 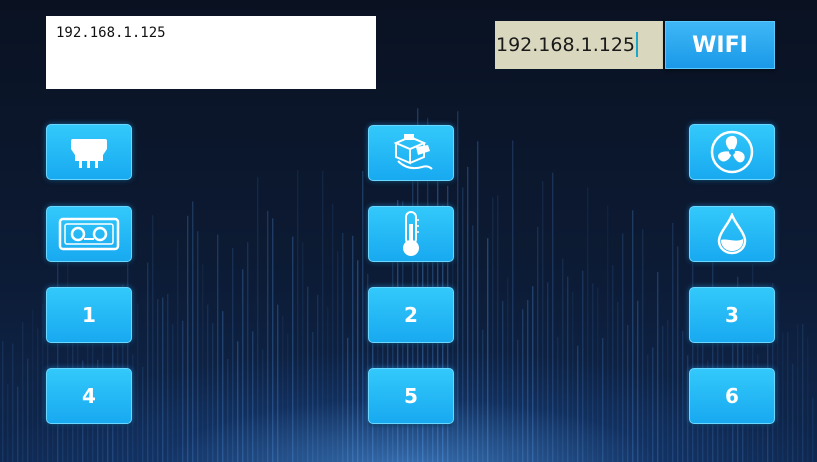 I want to click on cassette-tape-icon, so click(x=89, y=234).